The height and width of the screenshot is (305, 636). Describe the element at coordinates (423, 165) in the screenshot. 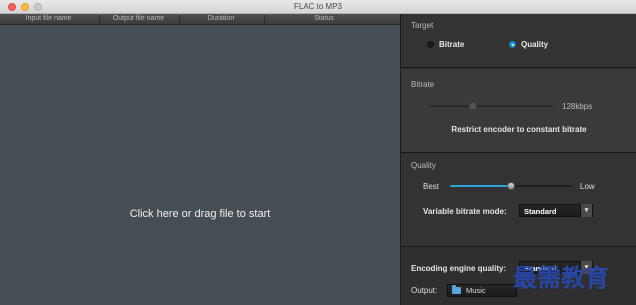

I see `quality-title: Quality` at that location.